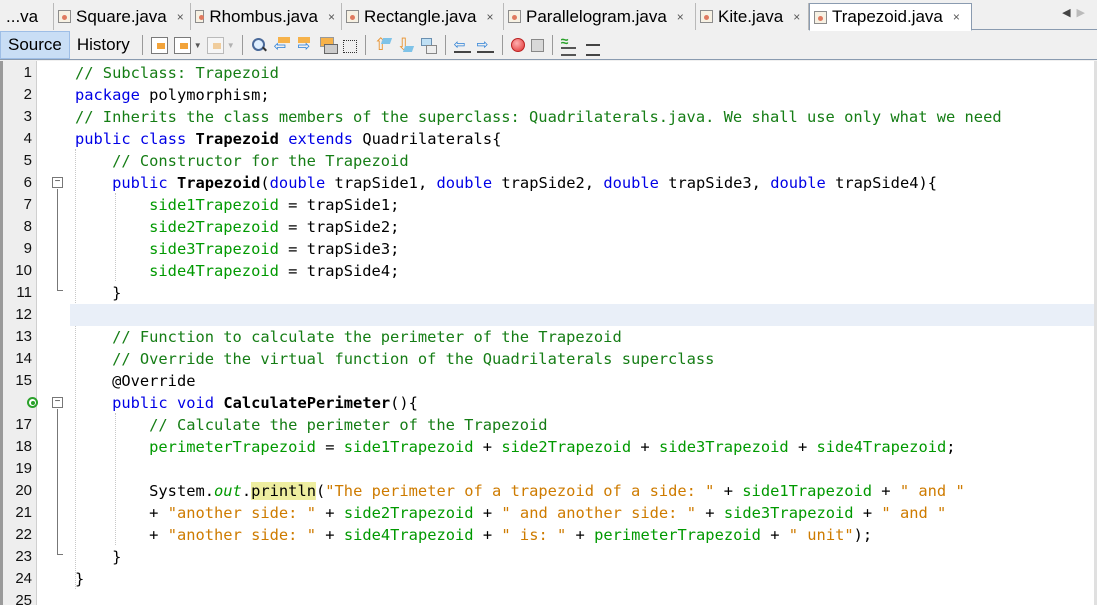  Describe the element at coordinates (259, 45) in the screenshot. I see `find-icon` at that location.